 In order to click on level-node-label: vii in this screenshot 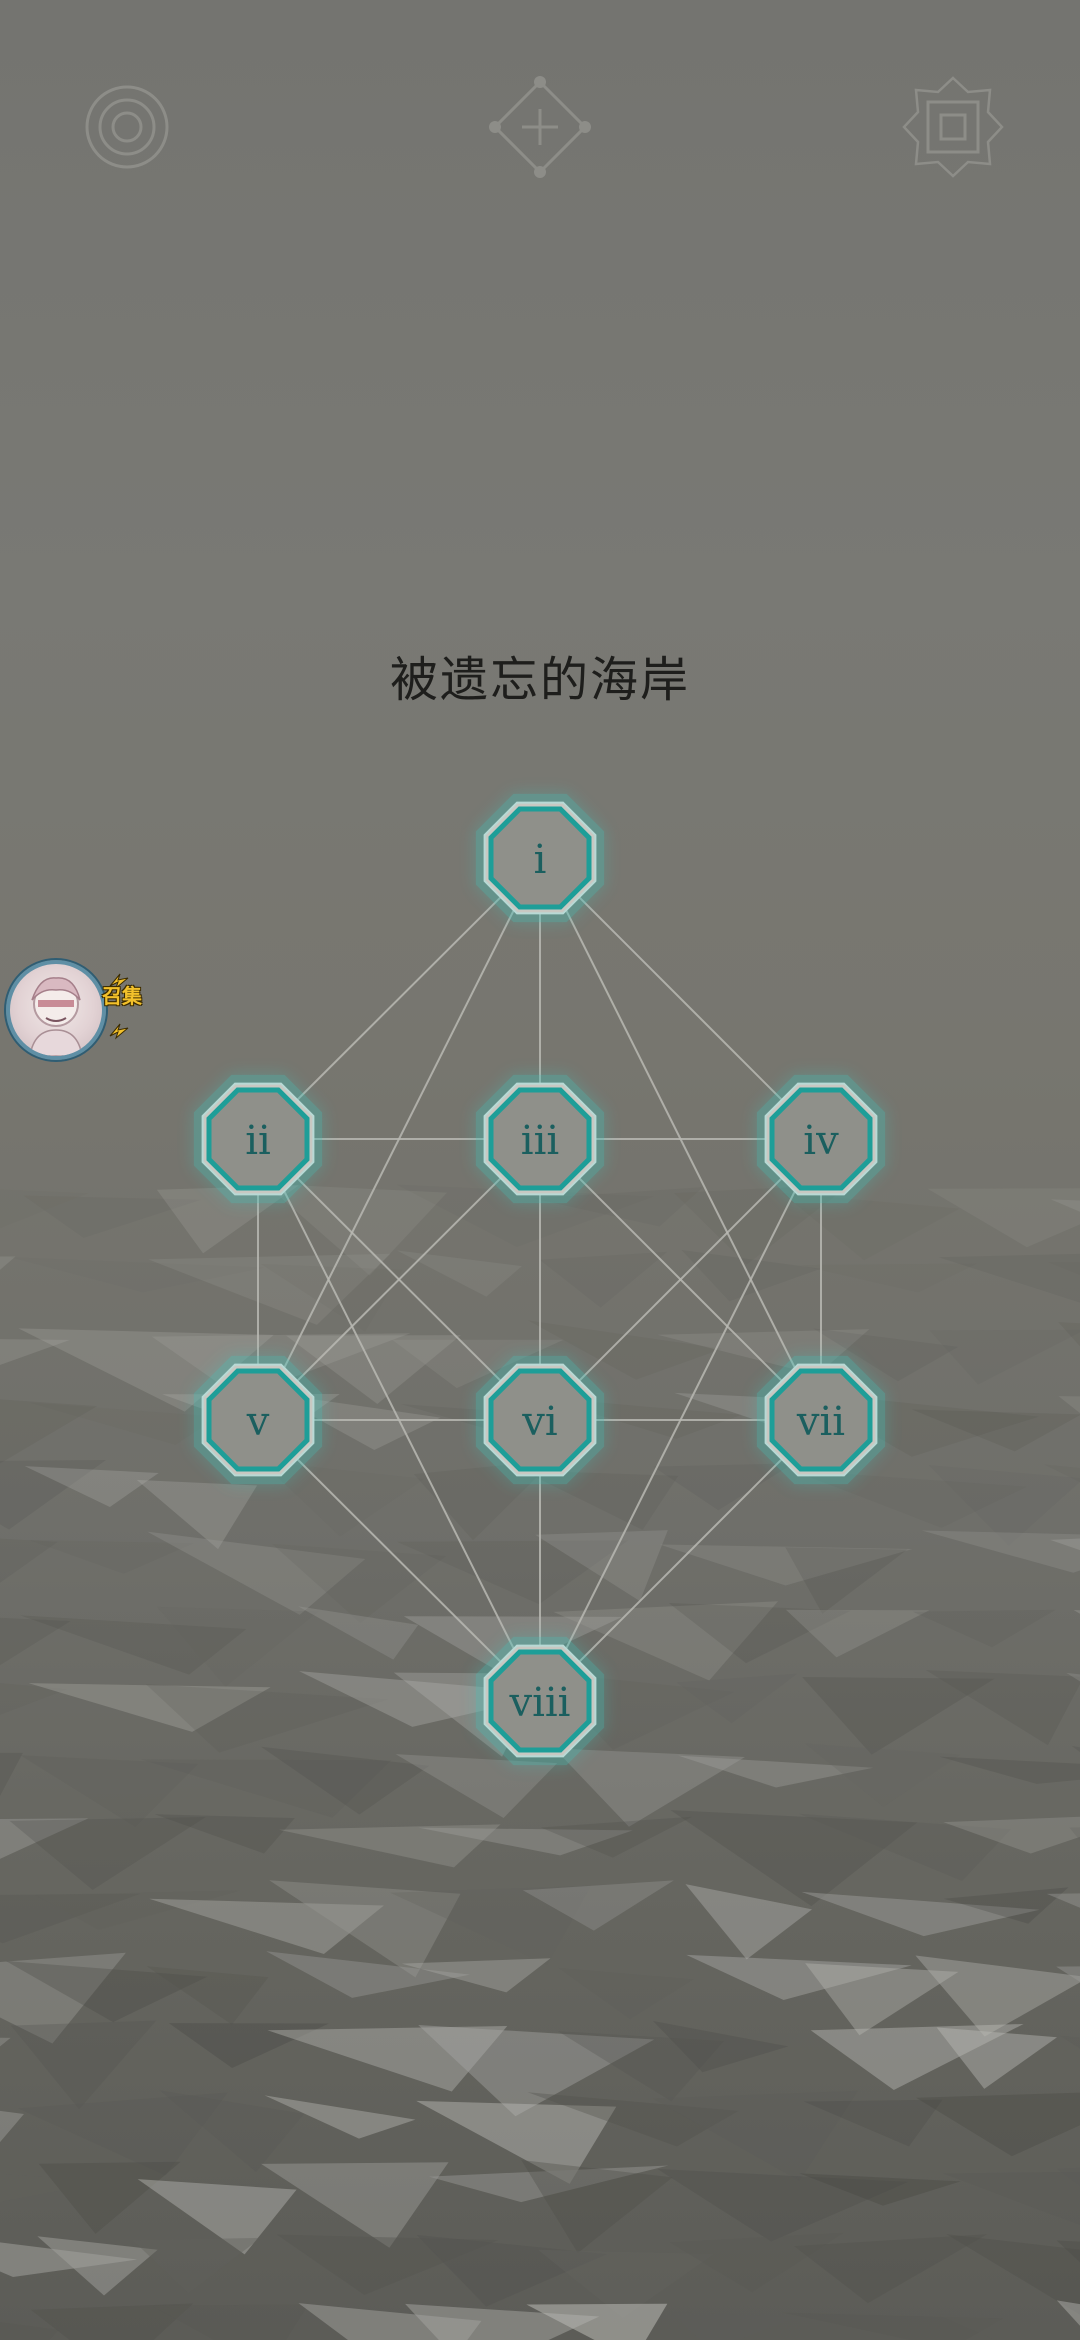, I will do `click(820, 1422)`.